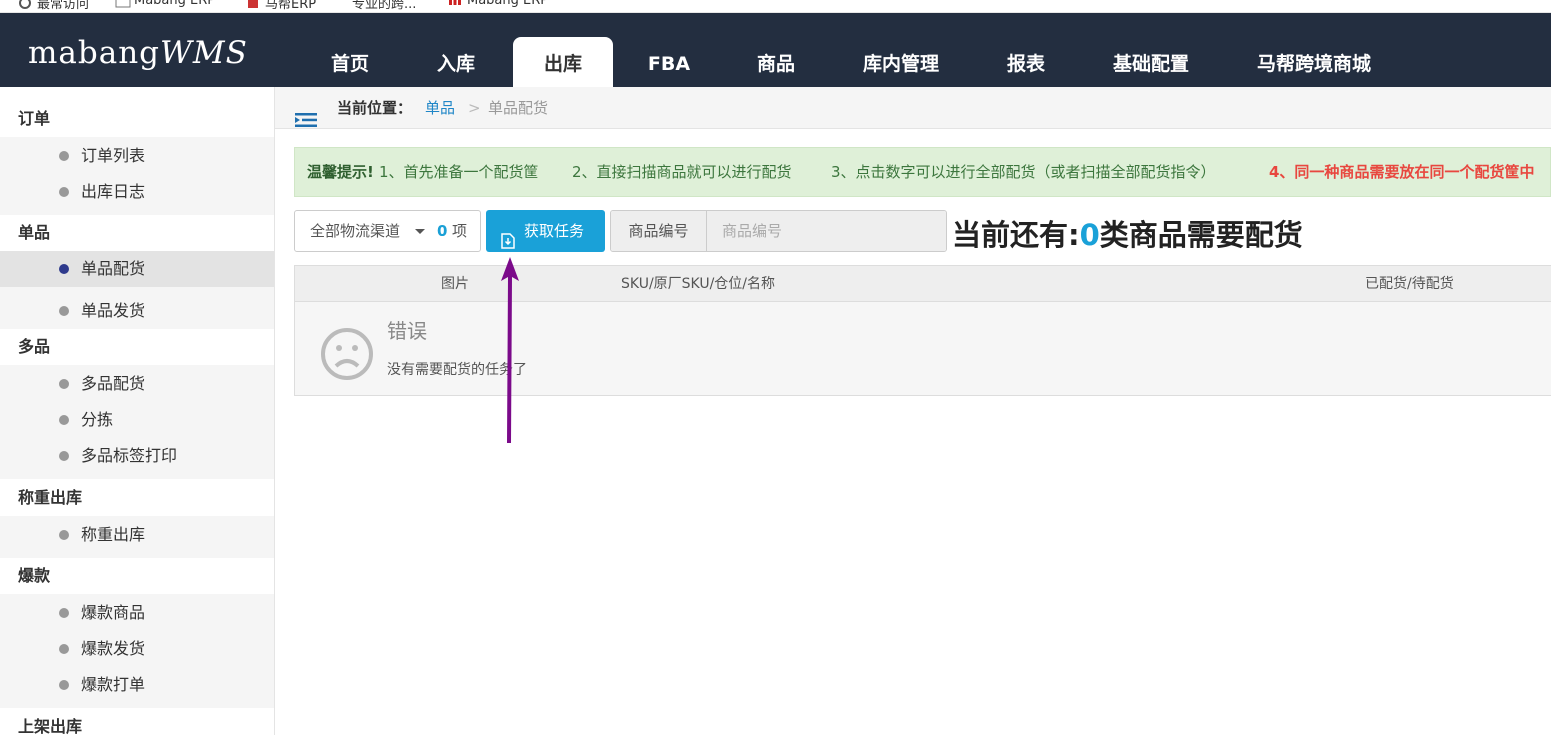 This screenshot has height=735, width=1551. What do you see at coordinates (460, 231) in the screenshot?
I see `channel-unit: 项` at bounding box center [460, 231].